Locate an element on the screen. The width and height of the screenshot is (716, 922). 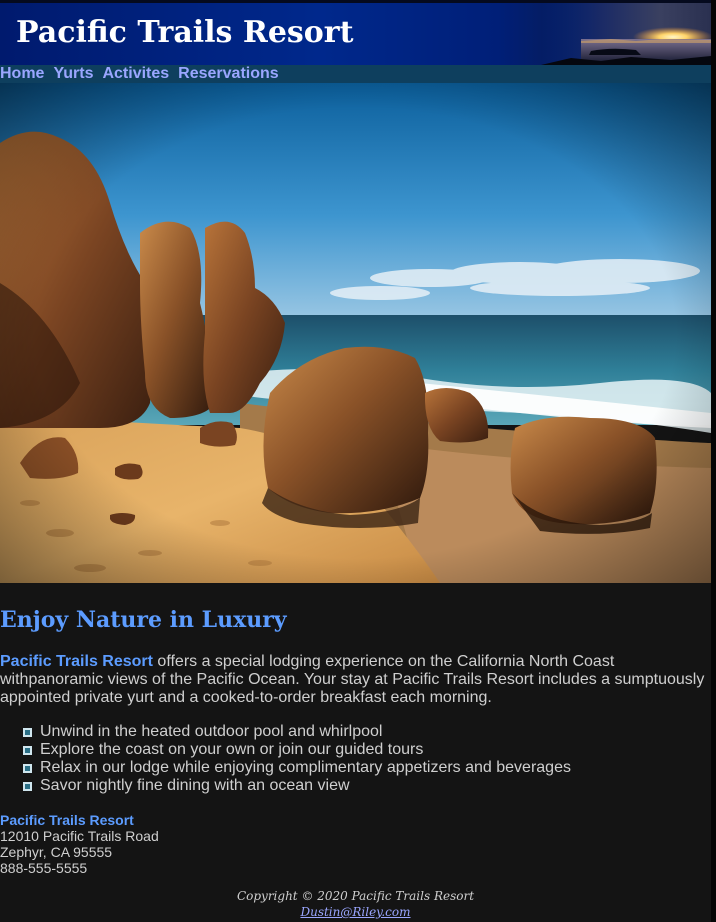
intro-brand-name: Pacific Trails Resort is located at coordinates (76, 661).